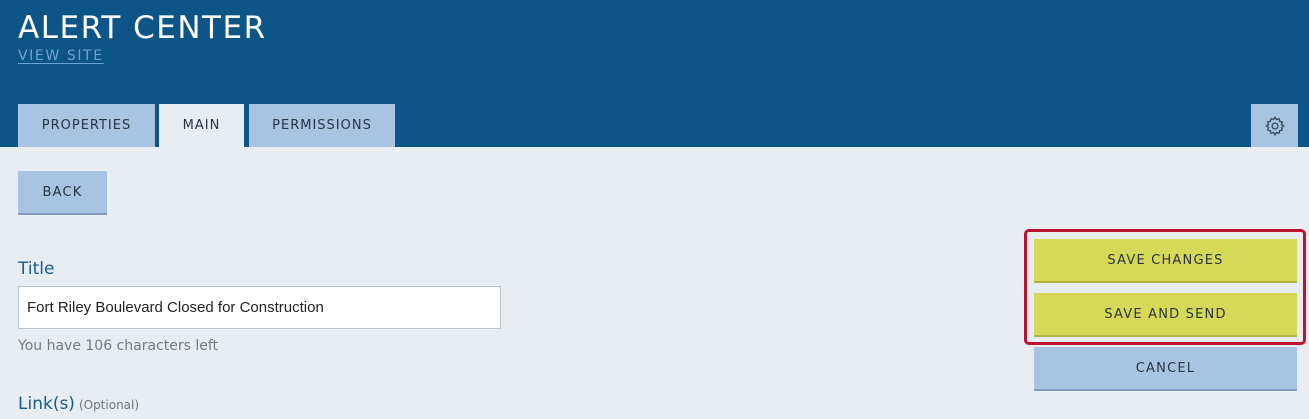 Image resolution: width=1309 pixels, height=419 pixels. Describe the element at coordinates (201, 125) in the screenshot. I see `tab-main: MAIN` at that location.